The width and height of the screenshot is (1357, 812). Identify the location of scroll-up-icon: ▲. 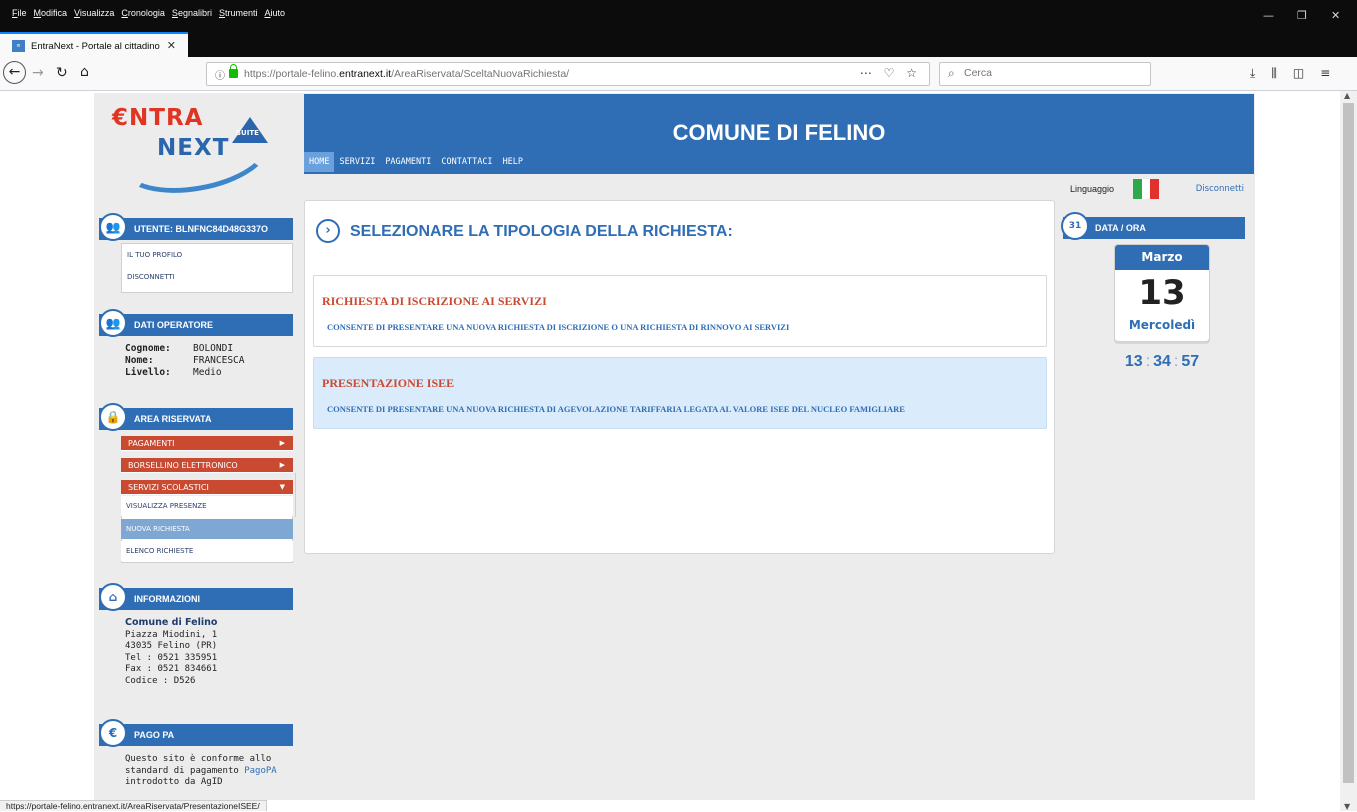
(1347, 95).